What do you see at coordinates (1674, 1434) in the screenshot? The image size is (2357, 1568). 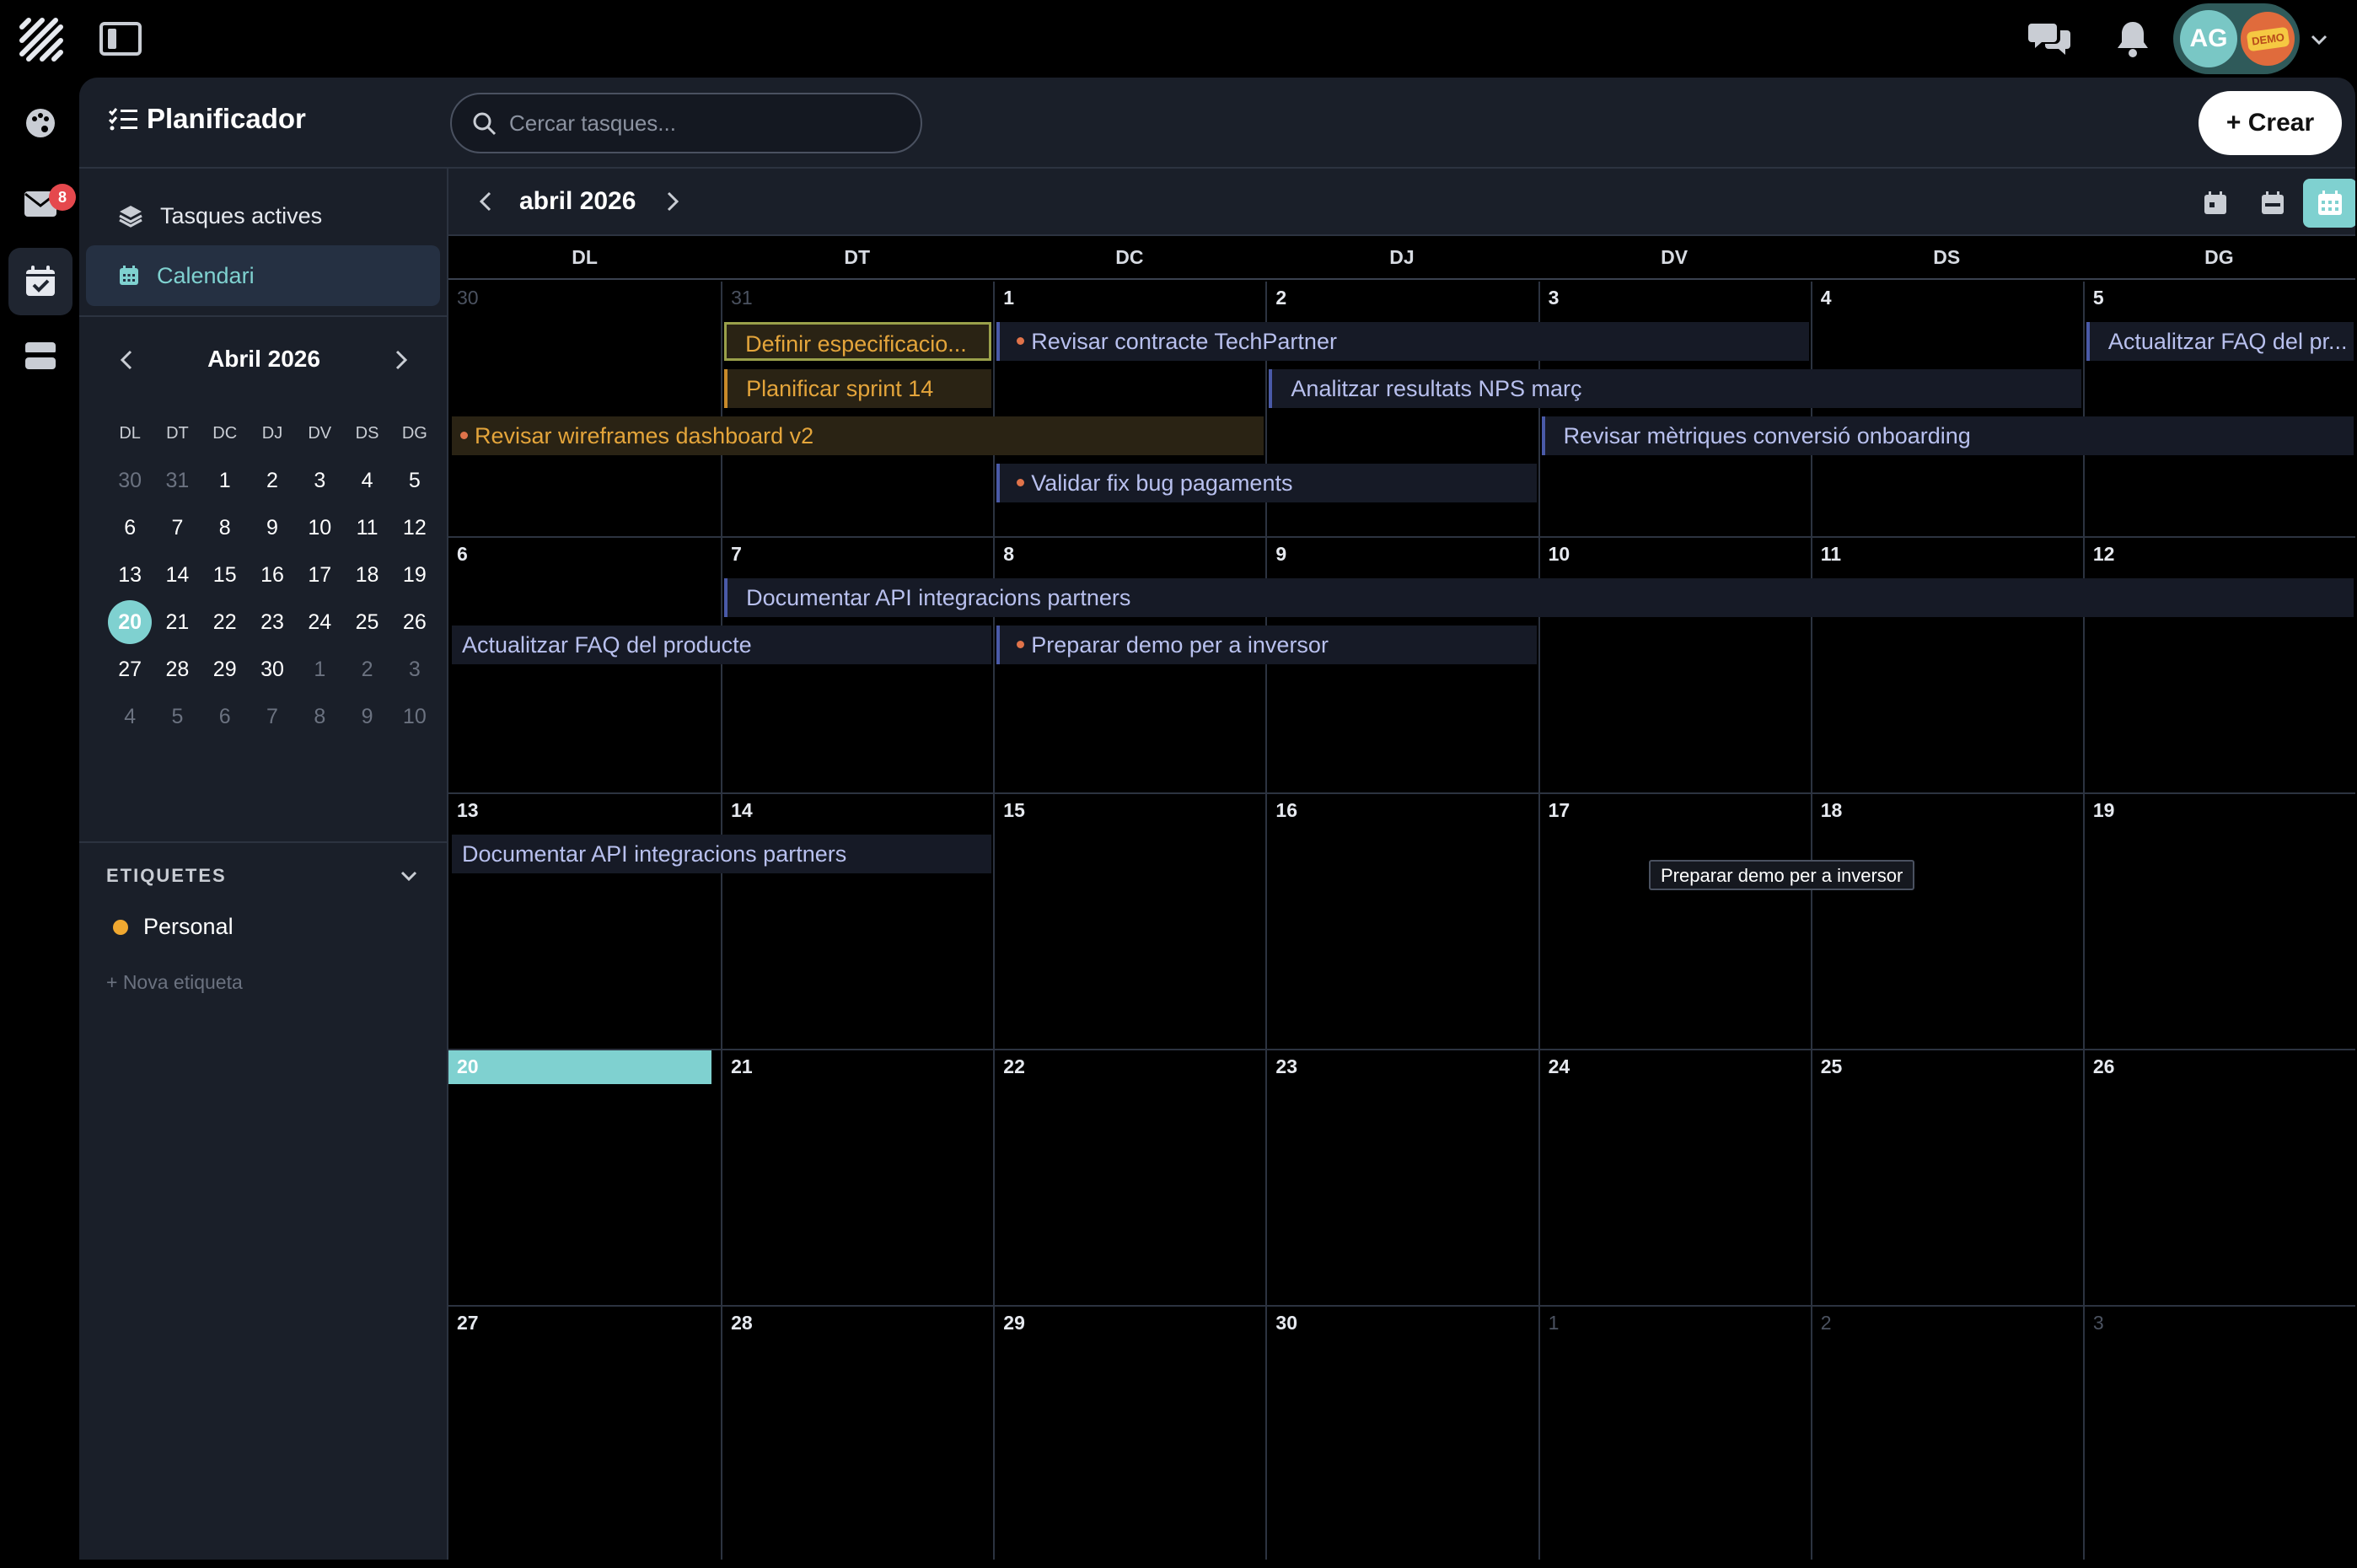 I see `calendar-day-cell: 1` at bounding box center [1674, 1434].